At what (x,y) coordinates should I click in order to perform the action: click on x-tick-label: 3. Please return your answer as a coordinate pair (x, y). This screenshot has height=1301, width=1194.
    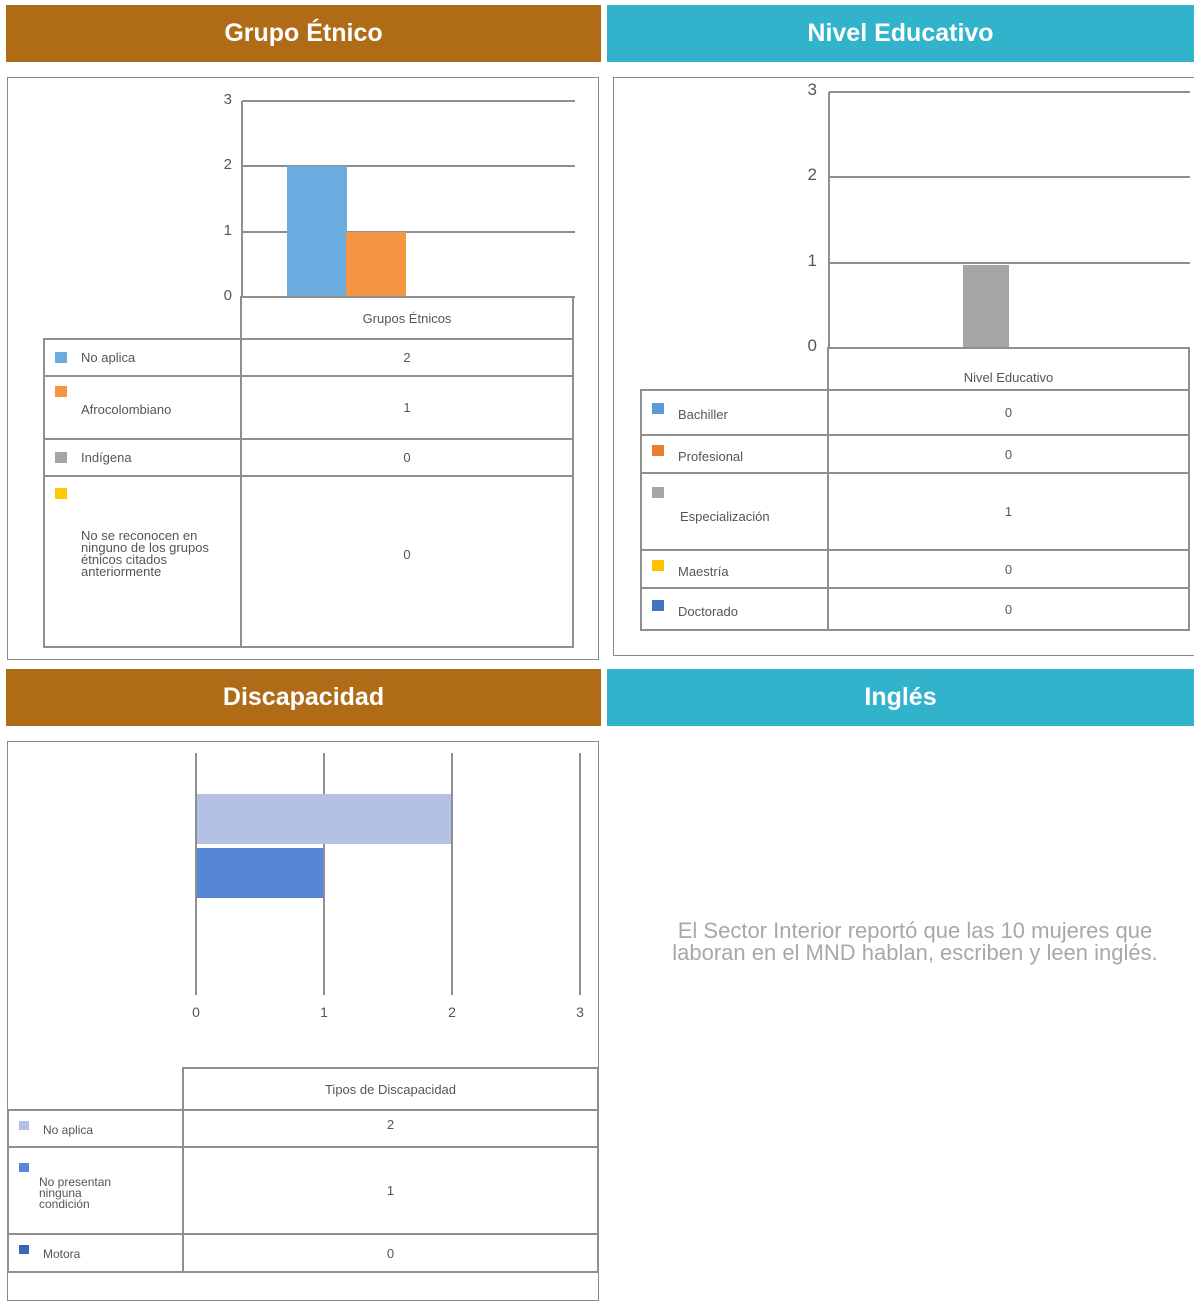
    Looking at the image, I should click on (580, 1012).